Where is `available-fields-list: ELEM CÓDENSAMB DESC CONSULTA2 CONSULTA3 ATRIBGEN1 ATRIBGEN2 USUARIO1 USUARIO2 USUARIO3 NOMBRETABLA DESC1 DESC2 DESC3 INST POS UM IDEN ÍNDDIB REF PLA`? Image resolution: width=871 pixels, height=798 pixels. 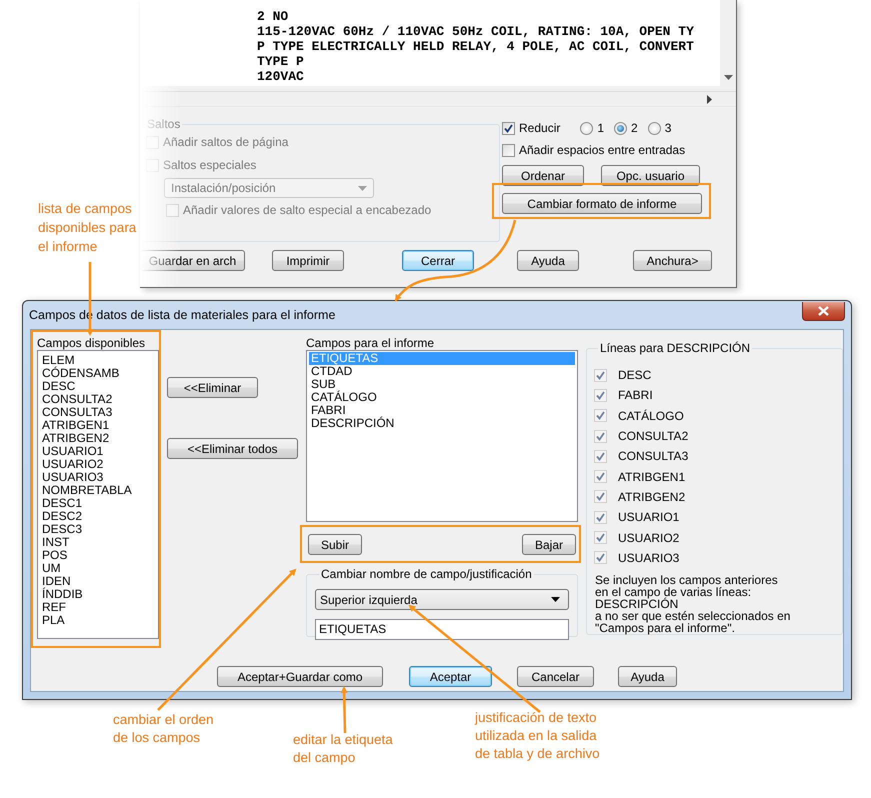
available-fields-list: ELEM CÓDENSAMB DESC CONSULTA2 CONSULTA3 ATRIBGEN1 ATRIBGEN2 USUARIO1 USUARIO2 USUARIO3 NOMBRETABLA DESC1 DESC2 DESC3 INST POS UM IDEN ÍNDDIB REF PLA is located at coordinates (98, 494).